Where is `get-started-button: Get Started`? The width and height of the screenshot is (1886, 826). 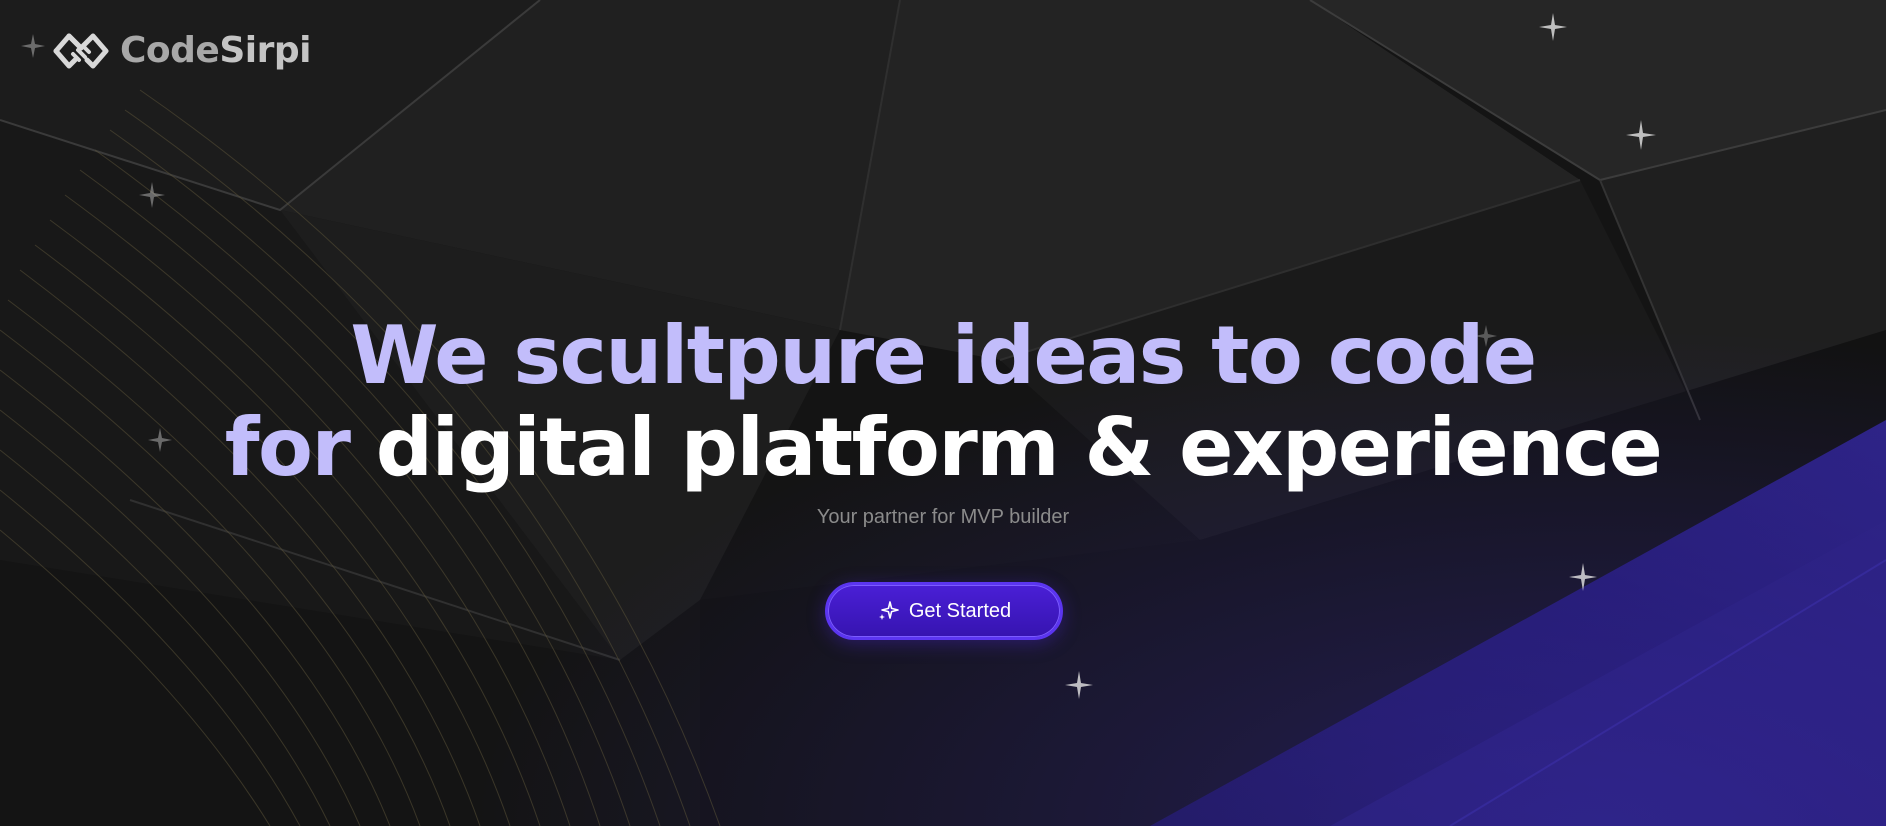 get-started-button: Get Started is located at coordinates (944, 611).